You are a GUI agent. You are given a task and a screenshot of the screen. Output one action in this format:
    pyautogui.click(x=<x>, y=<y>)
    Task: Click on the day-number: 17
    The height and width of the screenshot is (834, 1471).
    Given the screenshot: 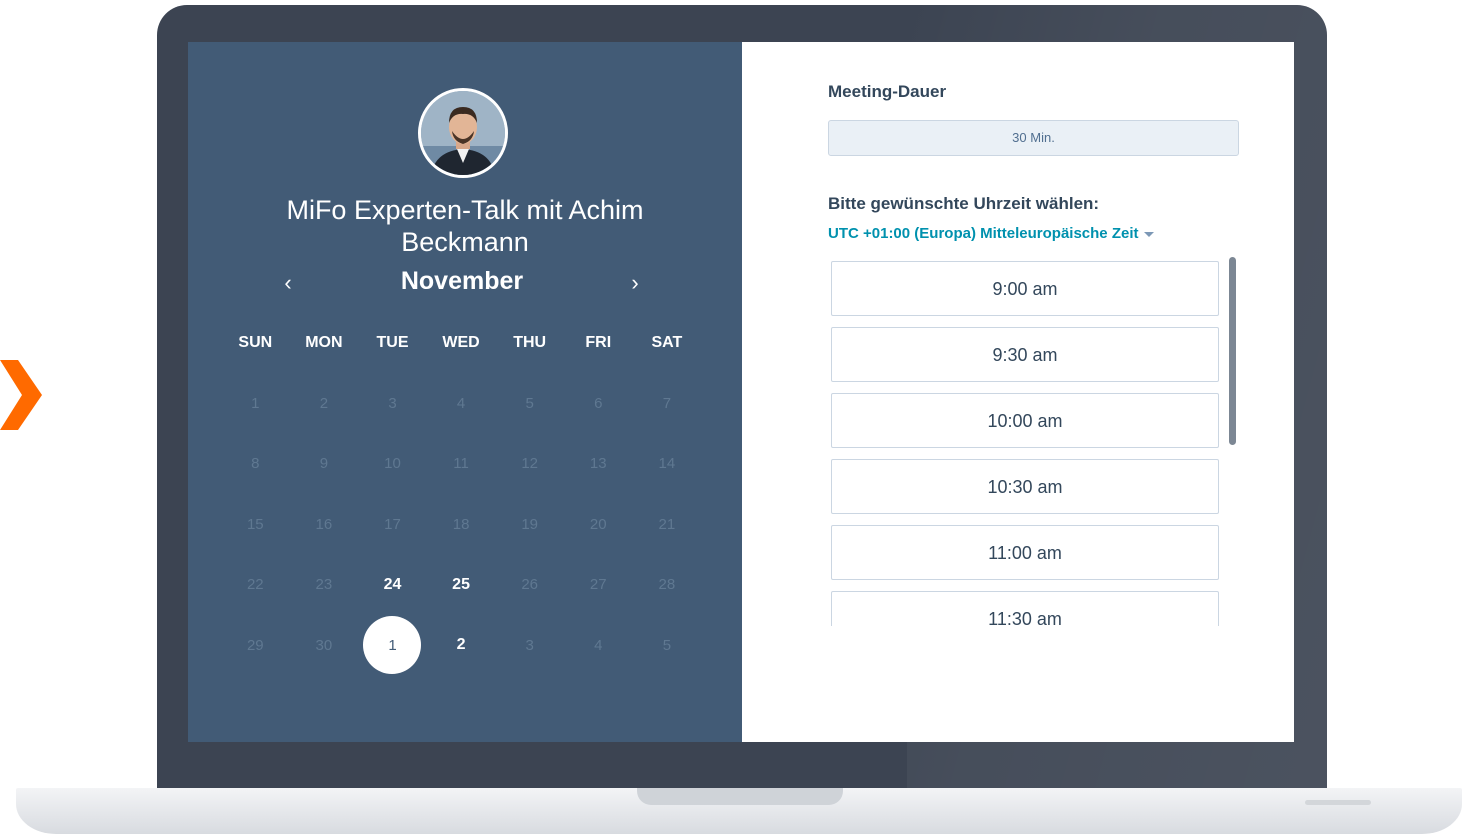 What is the action you would take?
    pyautogui.click(x=392, y=524)
    